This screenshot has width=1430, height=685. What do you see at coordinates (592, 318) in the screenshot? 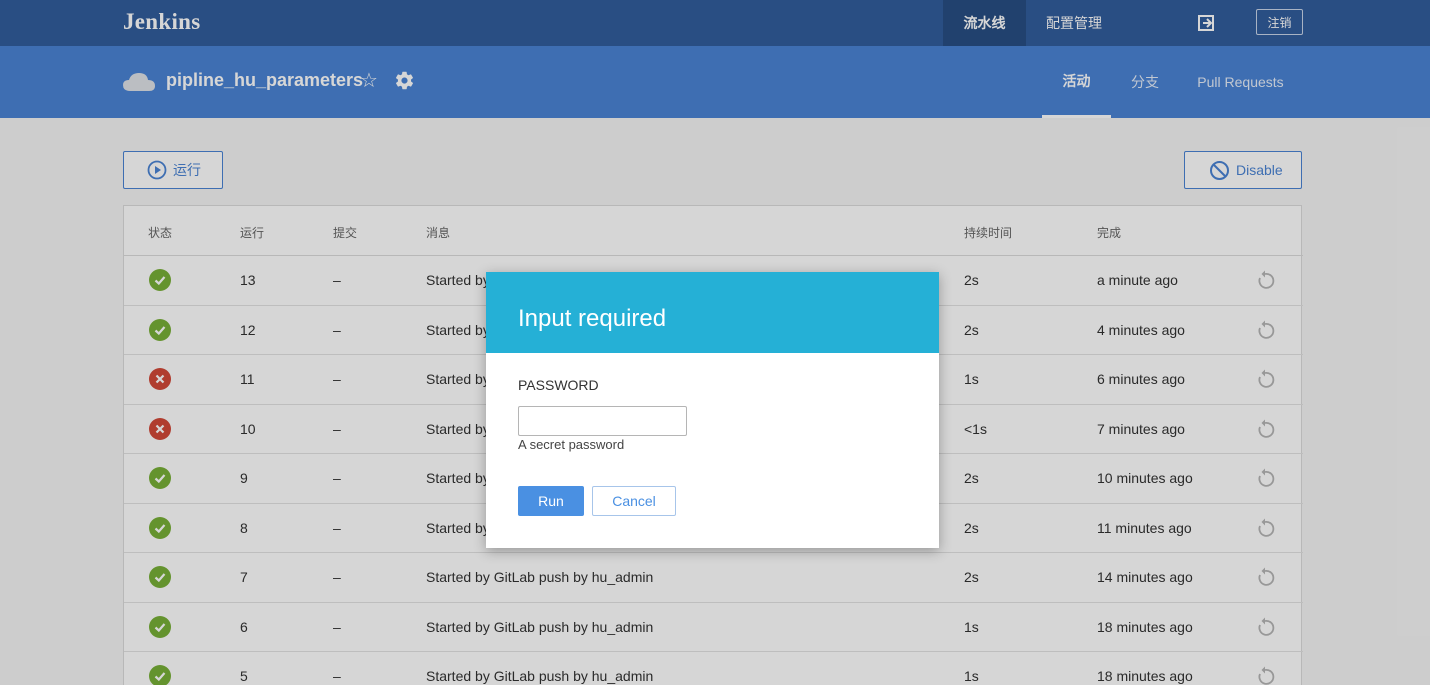
I see `dialog-title: Input required` at bounding box center [592, 318].